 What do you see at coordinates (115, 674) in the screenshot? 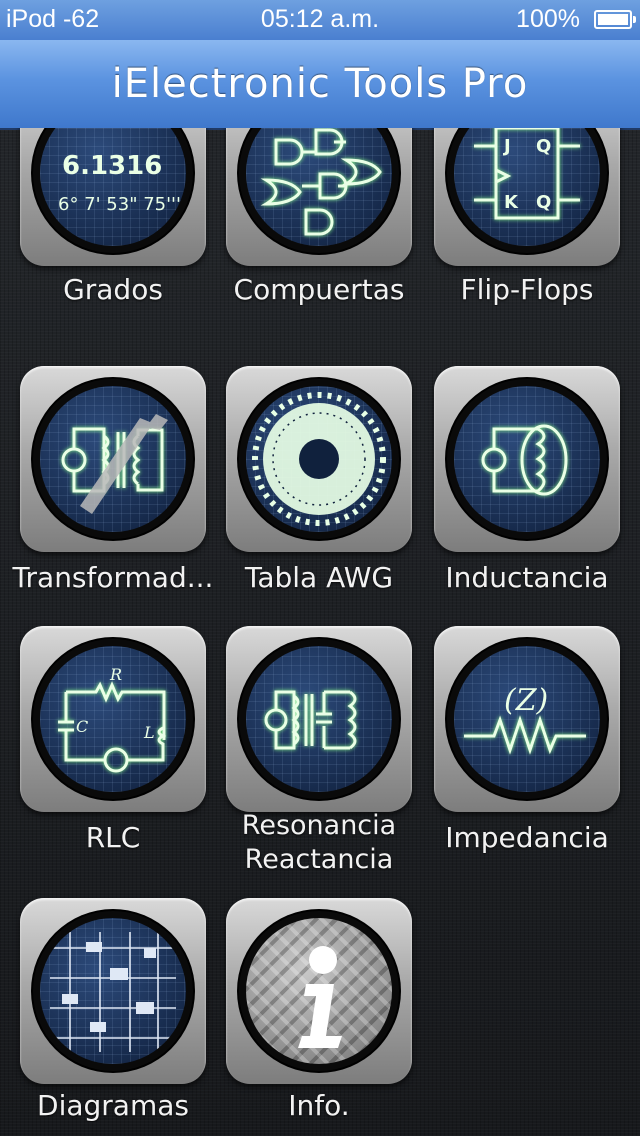
I see `rlc-r-label: R` at bounding box center [115, 674].